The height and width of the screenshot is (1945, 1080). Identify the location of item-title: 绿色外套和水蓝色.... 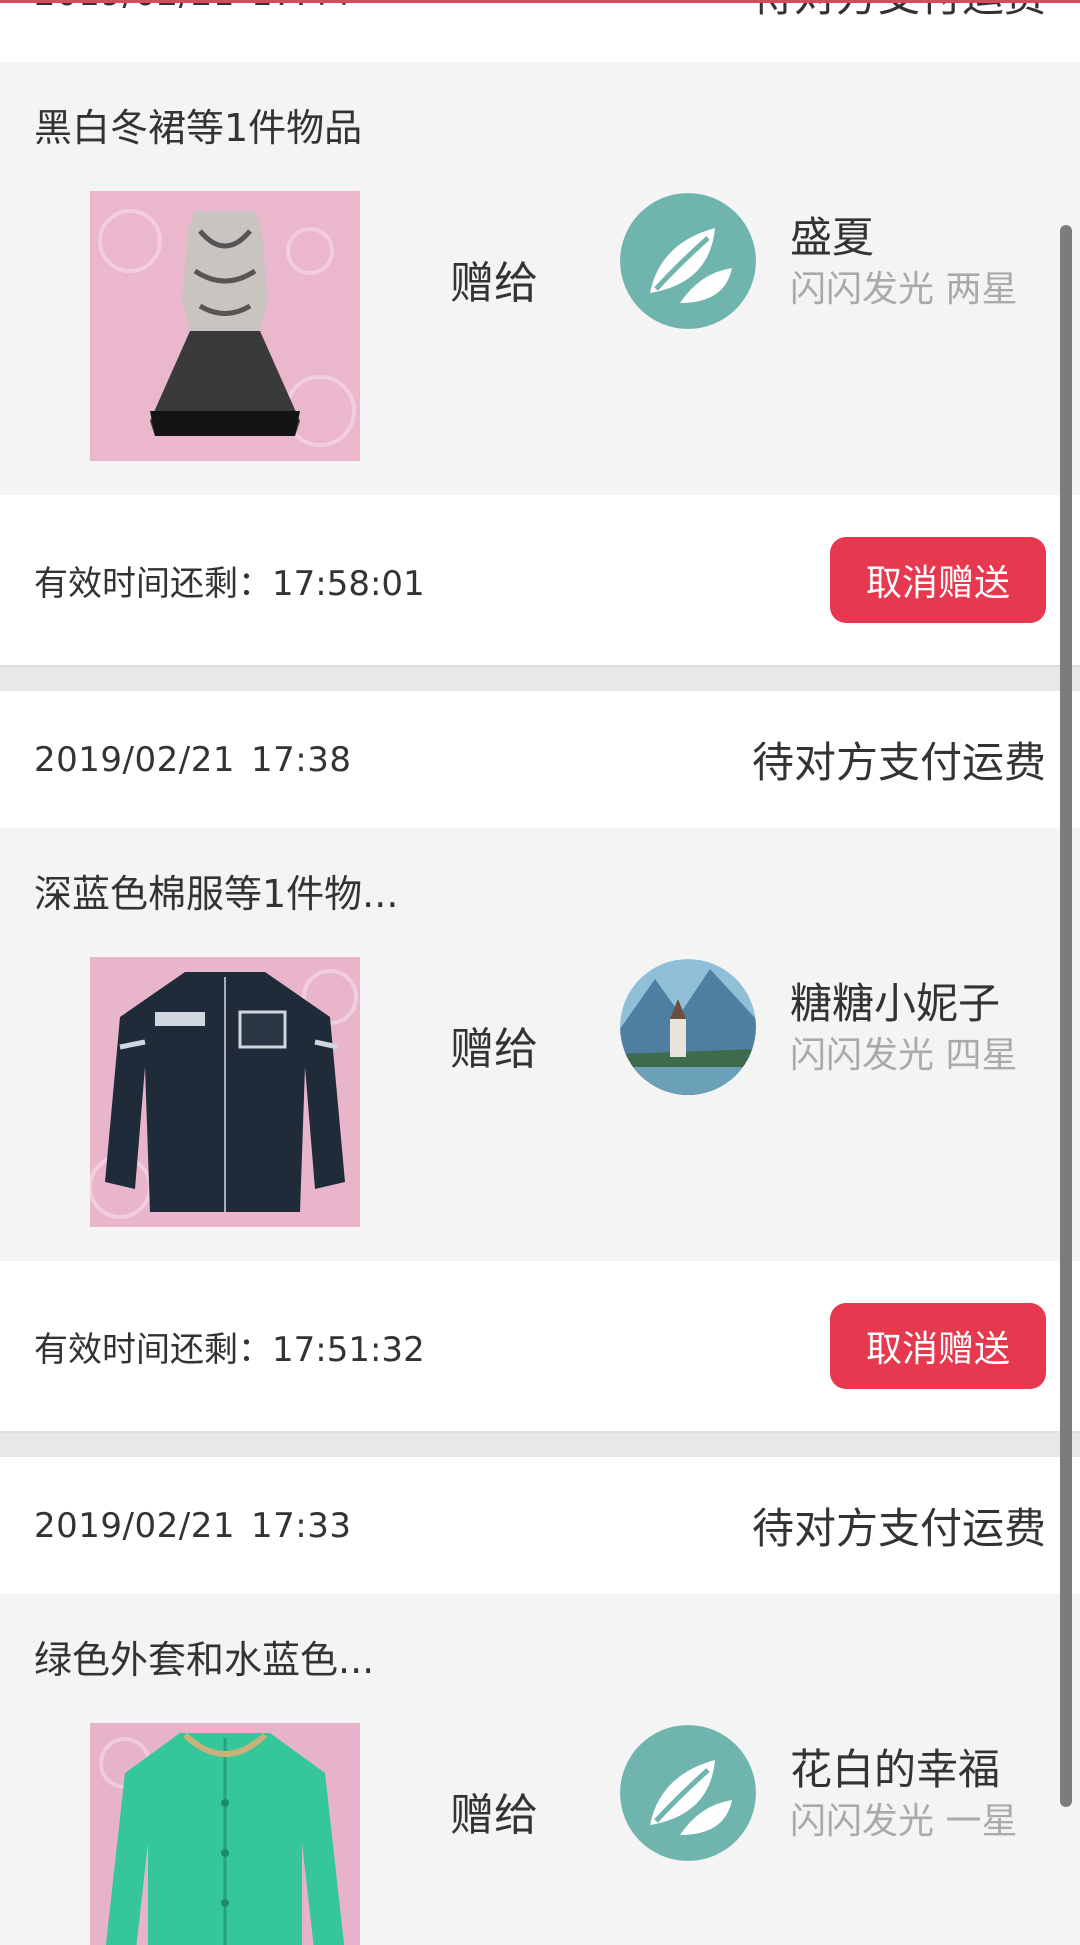
(204, 1660).